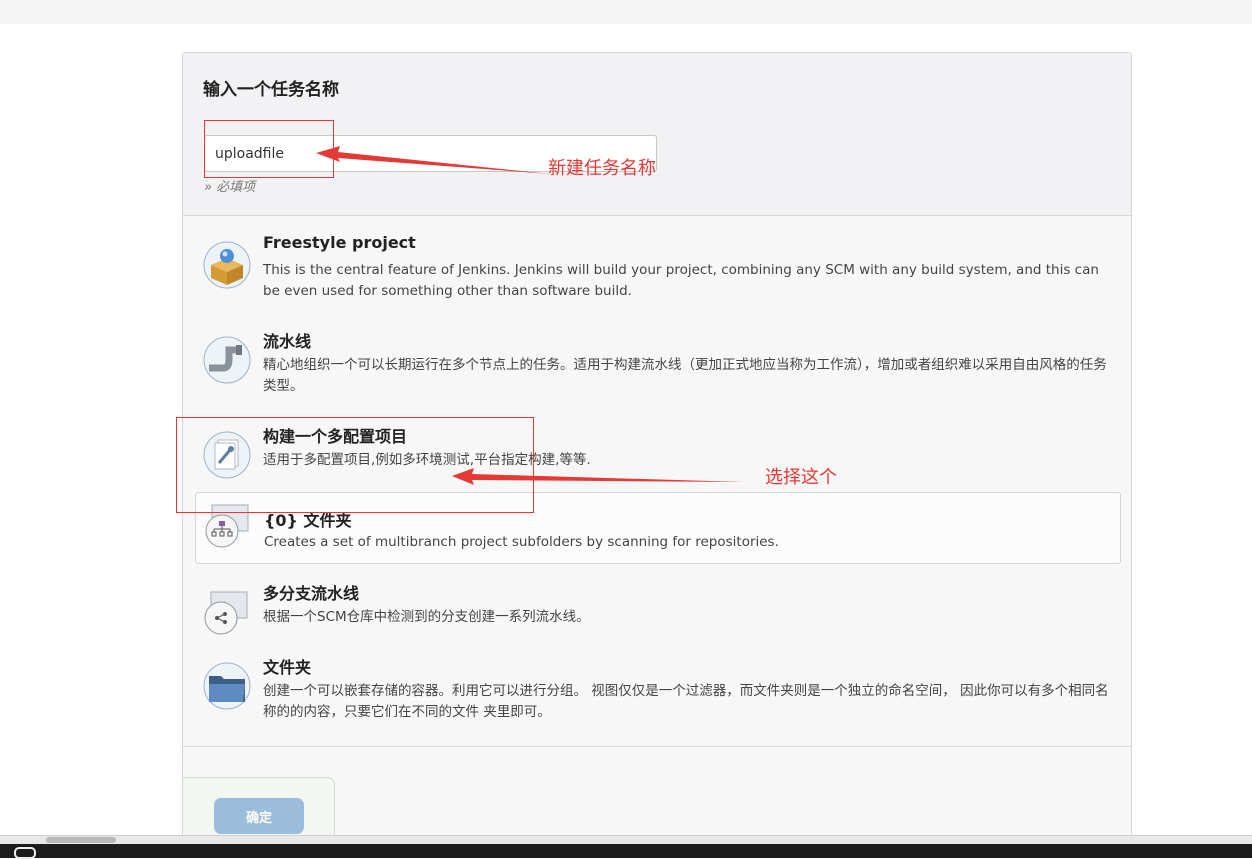 This screenshot has width=1252, height=859. I want to click on project-type-multibranch: 多分支流水线 根据一个SCM仓库中检测到的分支创建一系列流水线。, so click(658, 615).